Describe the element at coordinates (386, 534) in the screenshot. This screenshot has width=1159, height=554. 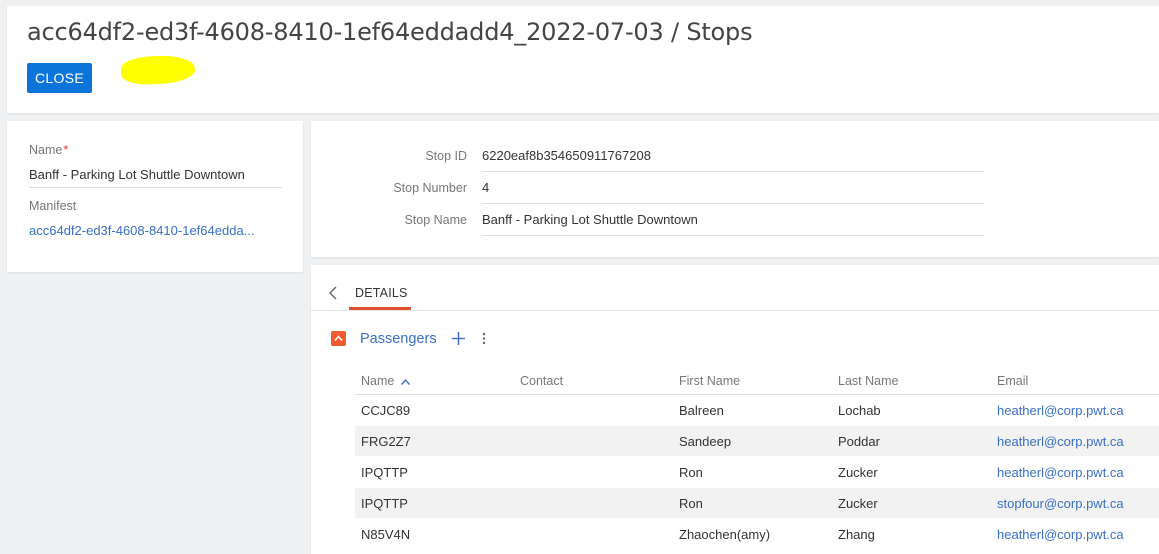
I see `passenger-name: N85V4N` at that location.